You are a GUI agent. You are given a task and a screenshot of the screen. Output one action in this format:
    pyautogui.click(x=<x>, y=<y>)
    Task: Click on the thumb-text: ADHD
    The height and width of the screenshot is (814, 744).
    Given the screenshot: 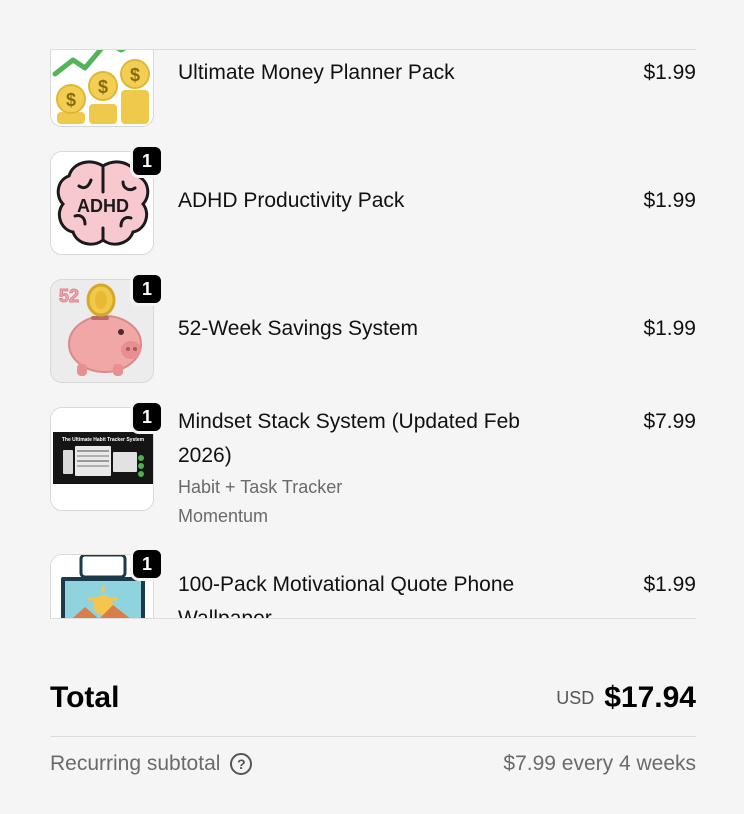 What is the action you would take?
    pyautogui.click(x=103, y=206)
    